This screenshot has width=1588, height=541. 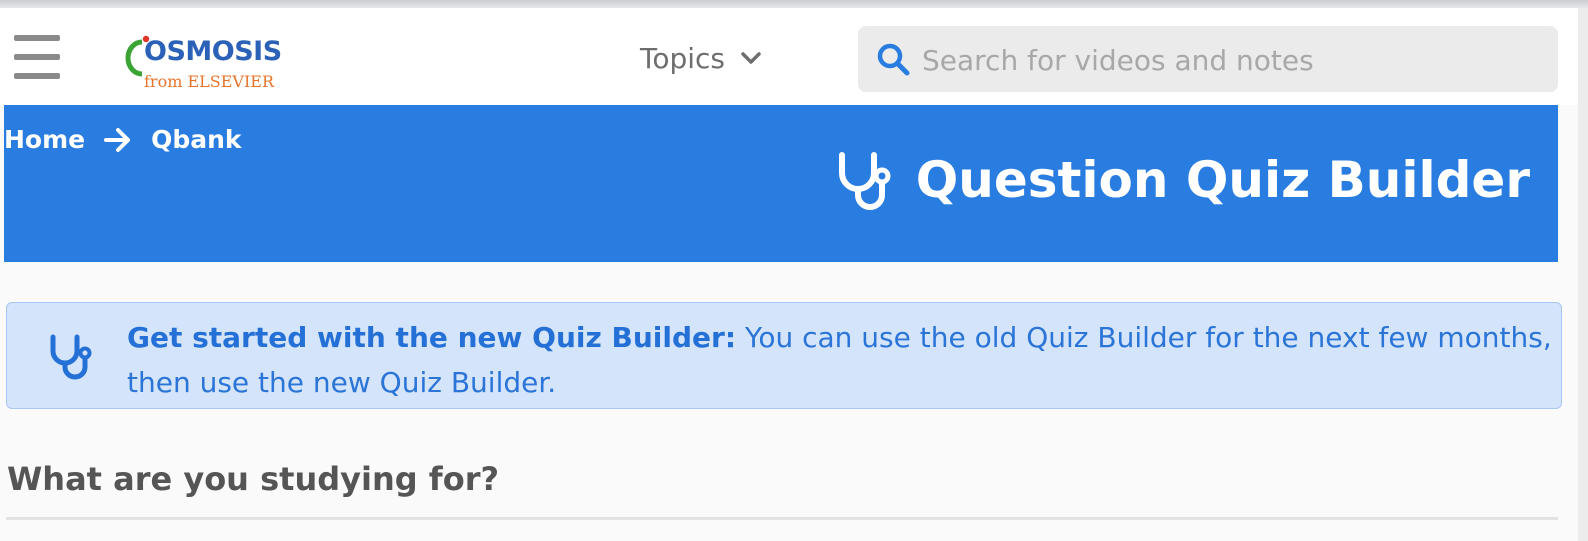 What do you see at coordinates (1222, 180) in the screenshot?
I see `page-title: Question Quiz Builder` at bounding box center [1222, 180].